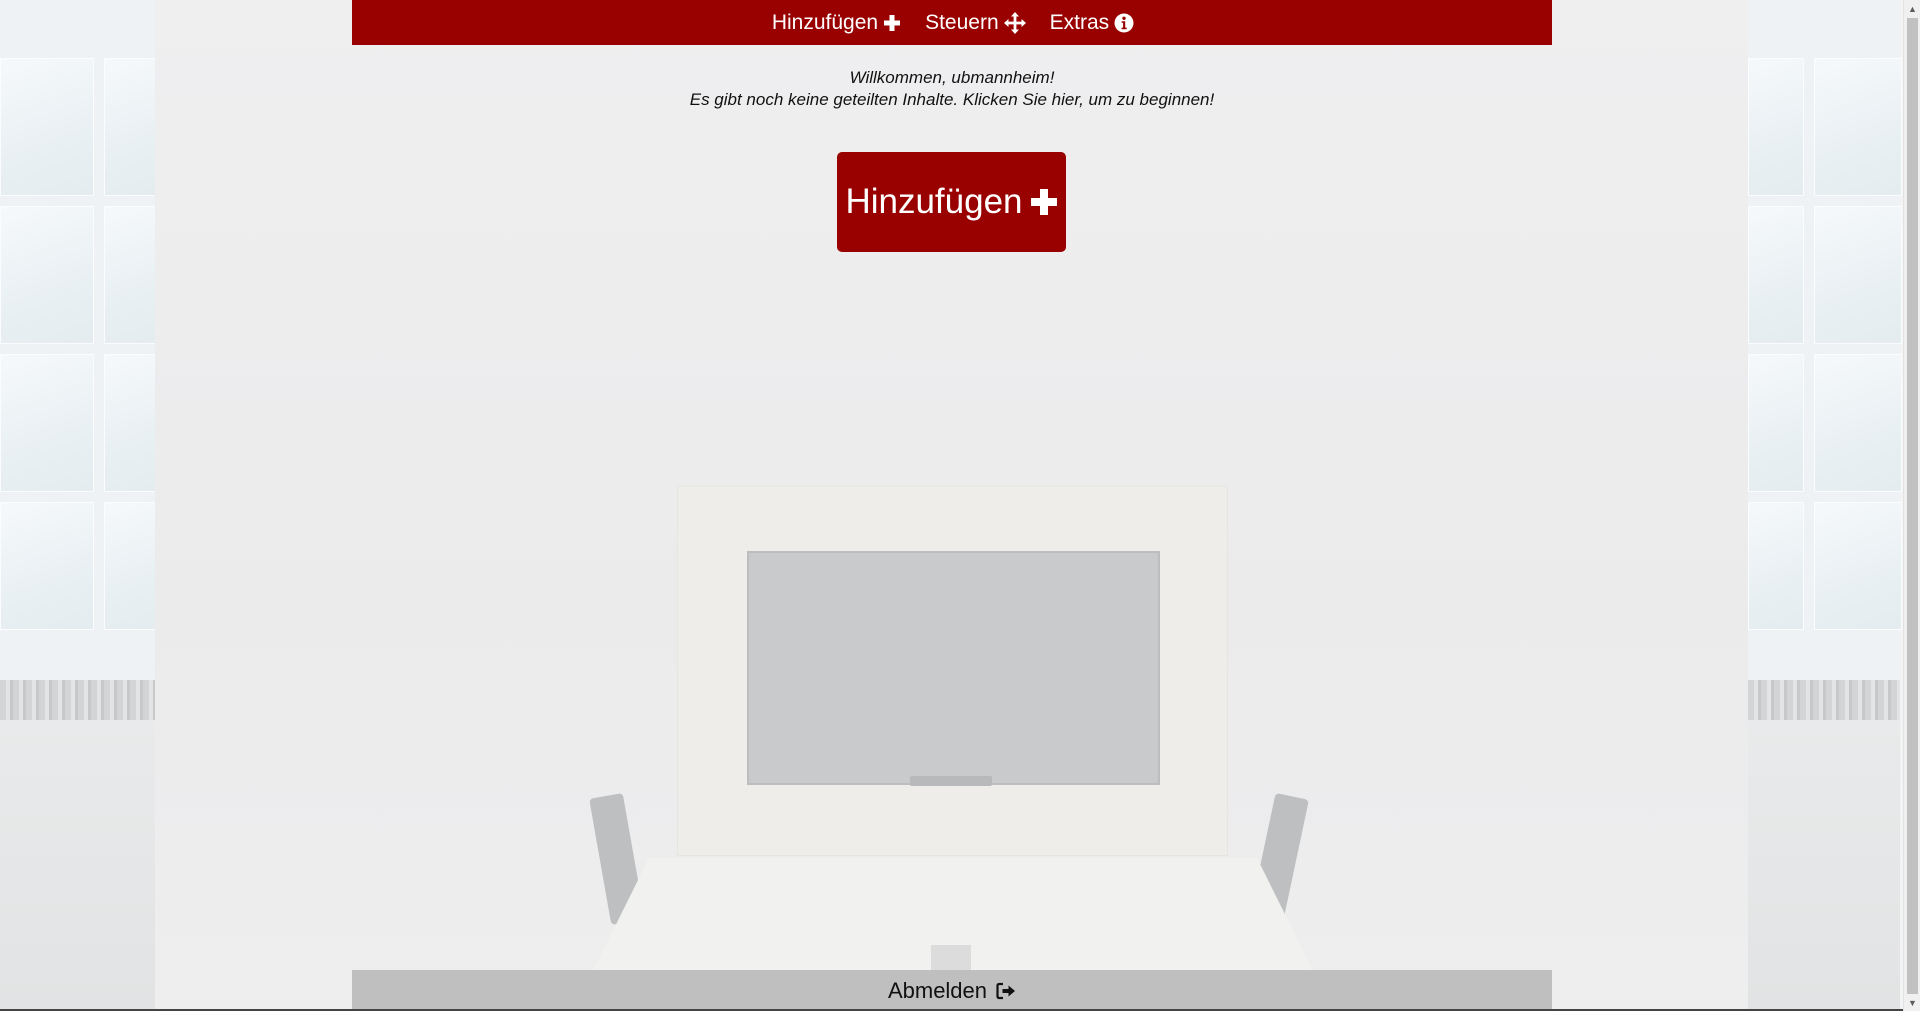 The height and width of the screenshot is (1011, 1920). What do you see at coordinates (934, 201) in the screenshot?
I see `add-content-label: Hinzufügen` at bounding box center [934, 201].